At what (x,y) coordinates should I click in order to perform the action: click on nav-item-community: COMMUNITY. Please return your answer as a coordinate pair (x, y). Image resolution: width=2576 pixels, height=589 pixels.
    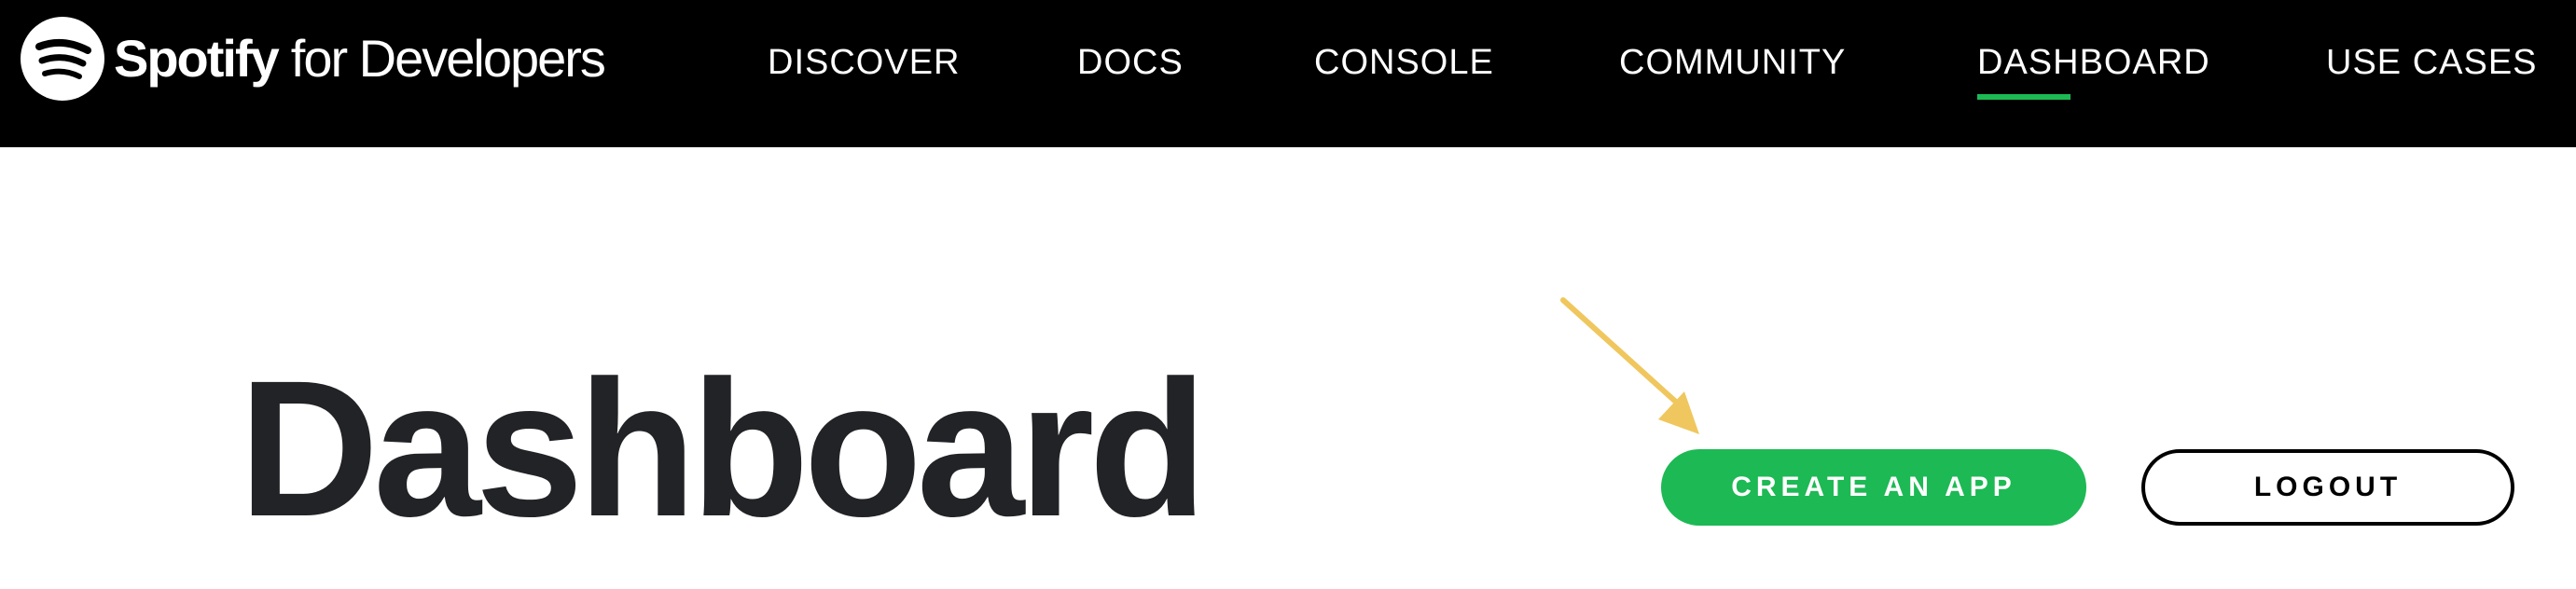
    Looking at the image, I should click on (1732, 62).